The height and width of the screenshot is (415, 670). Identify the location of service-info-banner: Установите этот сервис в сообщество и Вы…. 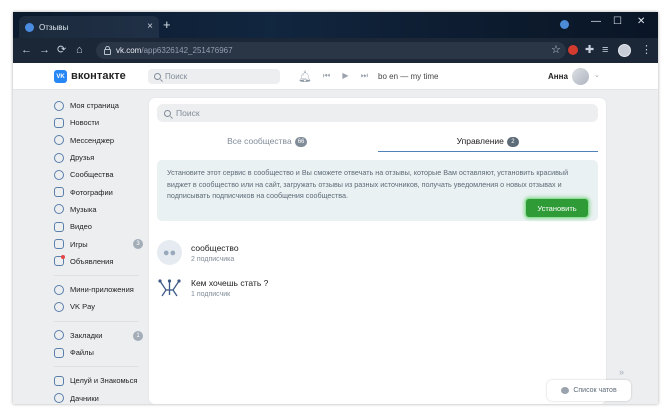
(377, 190).